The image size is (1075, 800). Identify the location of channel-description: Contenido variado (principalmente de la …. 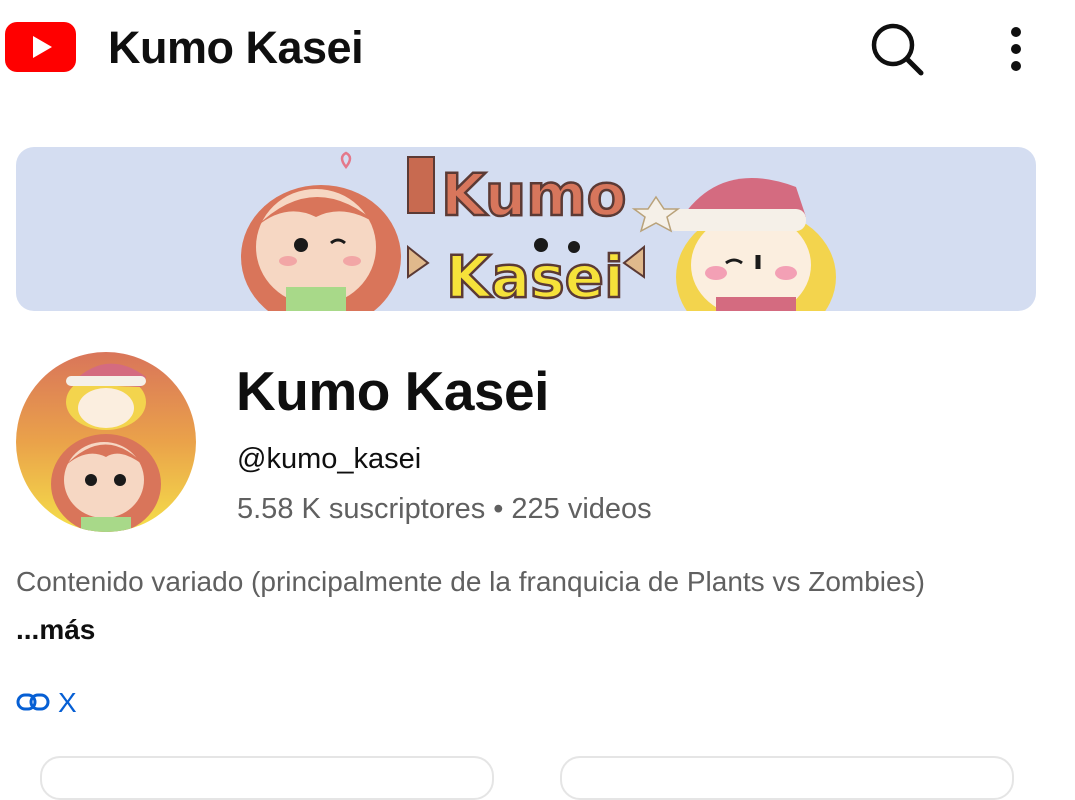
(470, 582).